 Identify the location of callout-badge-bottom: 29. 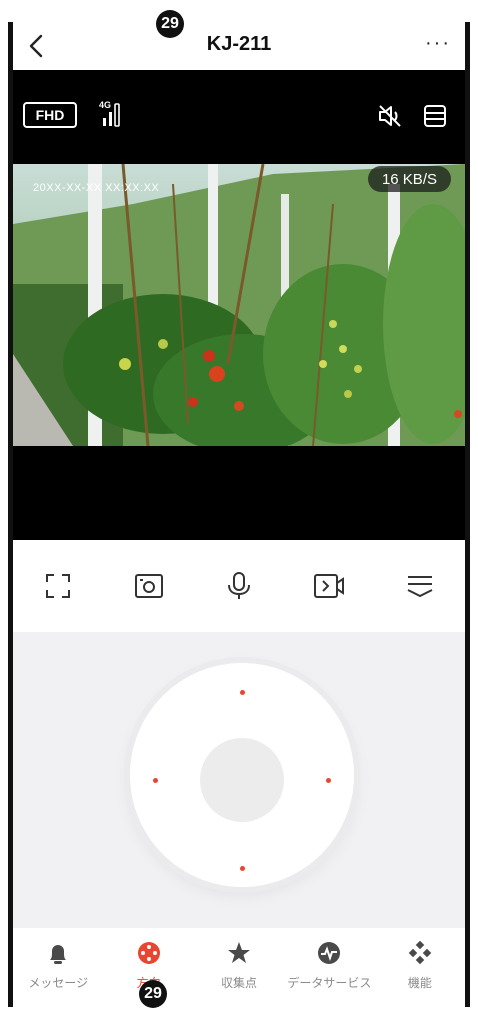
(153, 994).